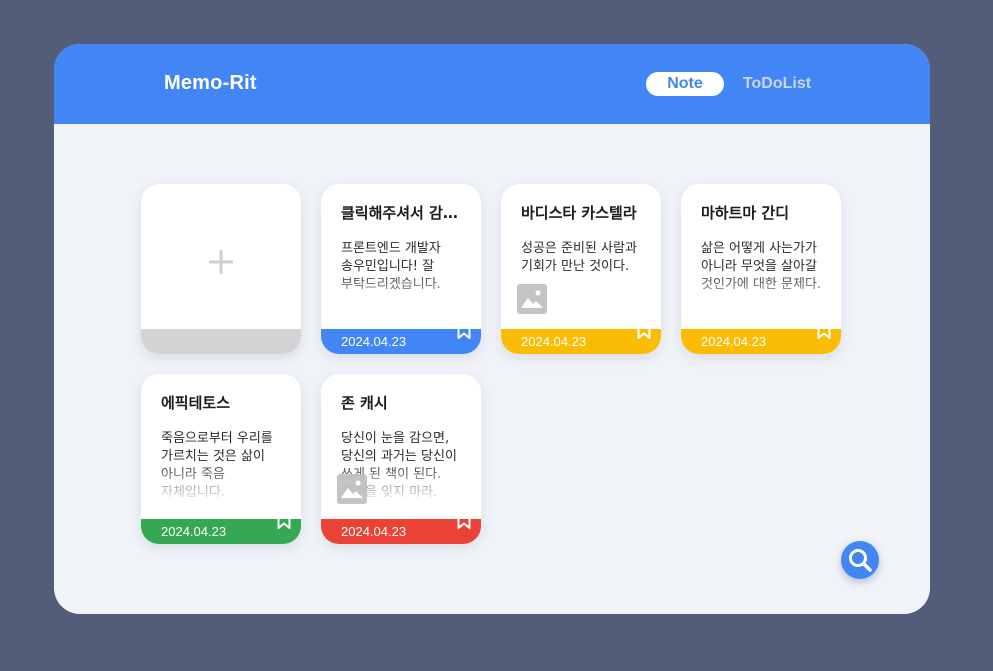 This screenshot has width=993, height=671. I want to click on note-title: 바디스타 카스텔라, so click(579, 213).